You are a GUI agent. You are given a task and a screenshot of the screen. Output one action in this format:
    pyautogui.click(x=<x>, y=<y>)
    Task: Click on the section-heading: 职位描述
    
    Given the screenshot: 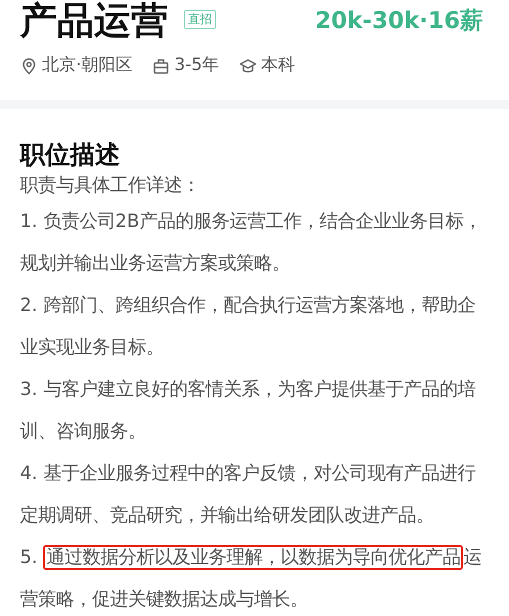 What is the action you would take?
    pyautogui.click(x=70, y=154)
    